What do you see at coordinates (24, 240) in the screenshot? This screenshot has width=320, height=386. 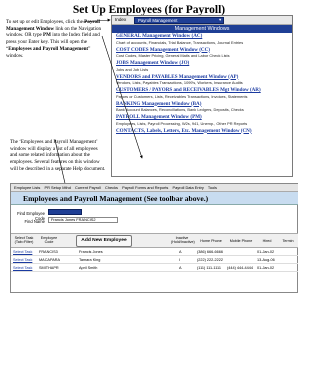 I see `col-select-task: Select Task (Tab=Filter)` at bounding box center [24, 240].